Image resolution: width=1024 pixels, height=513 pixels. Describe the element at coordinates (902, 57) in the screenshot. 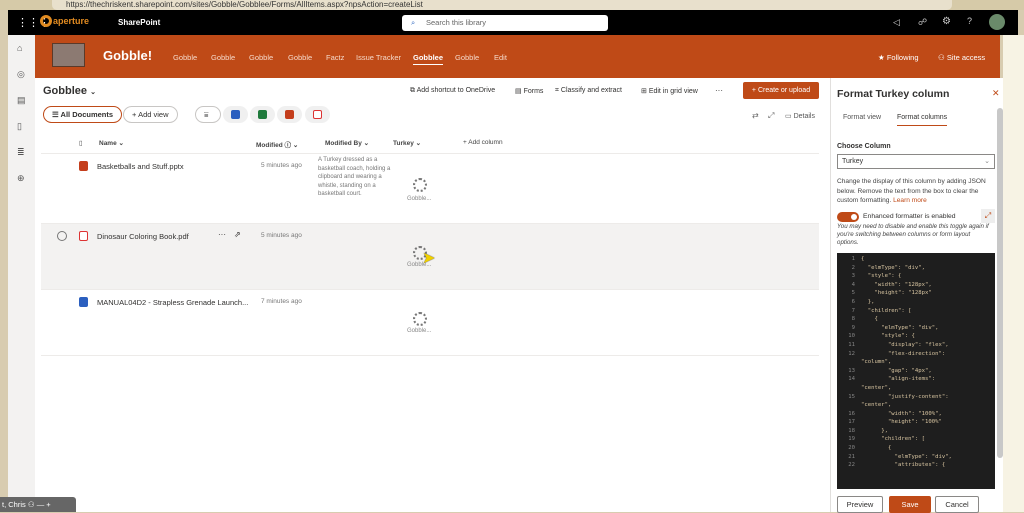

I see `following-label: Following` at that location.